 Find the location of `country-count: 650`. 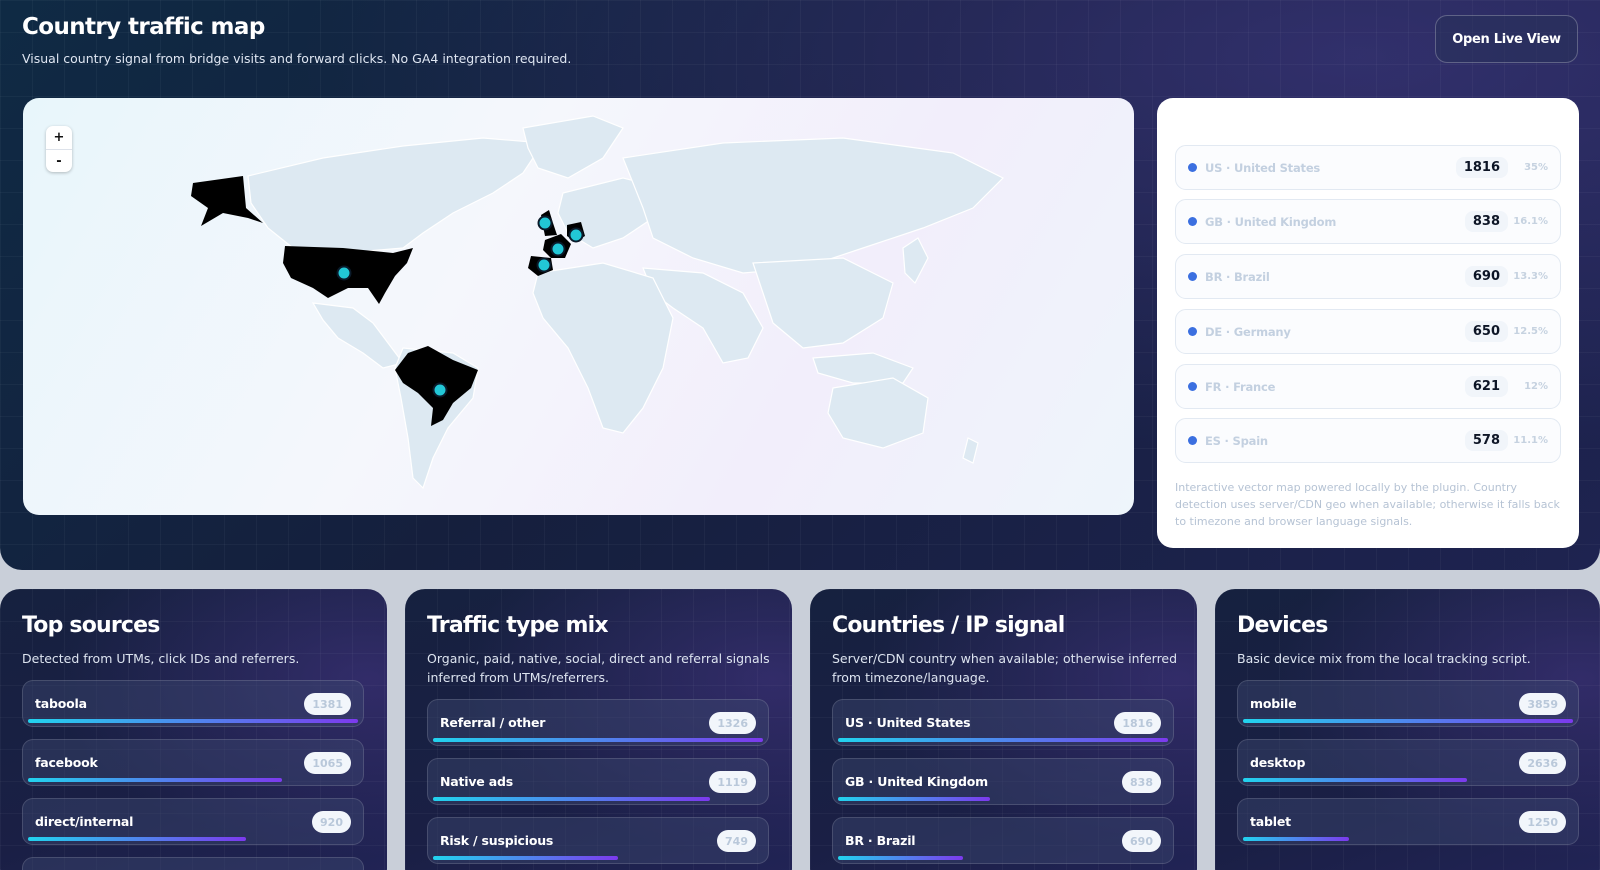

country-count: 650 is located at coordinates (1486, 331).